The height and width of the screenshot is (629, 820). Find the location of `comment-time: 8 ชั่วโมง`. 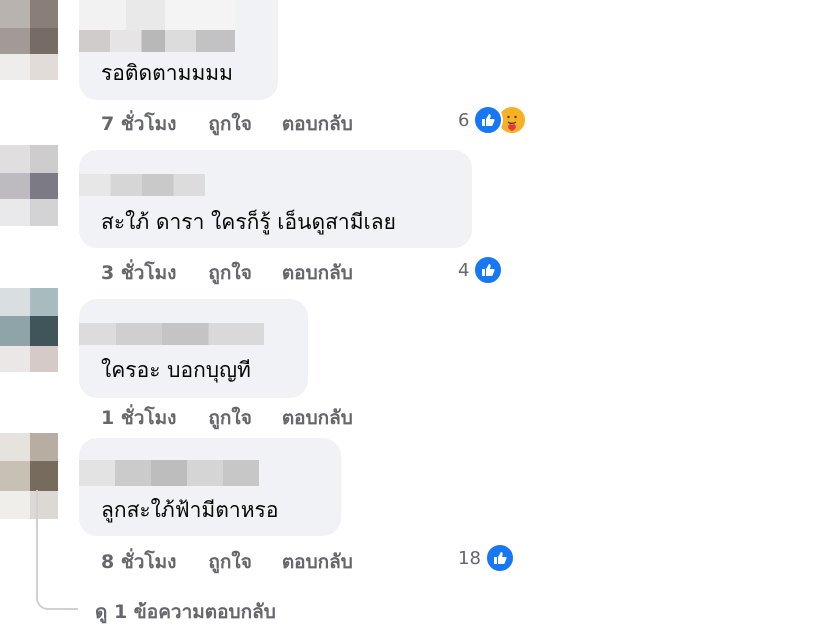

comment-time: 8 ชั่วโมง is located at coordinates (138, 562).